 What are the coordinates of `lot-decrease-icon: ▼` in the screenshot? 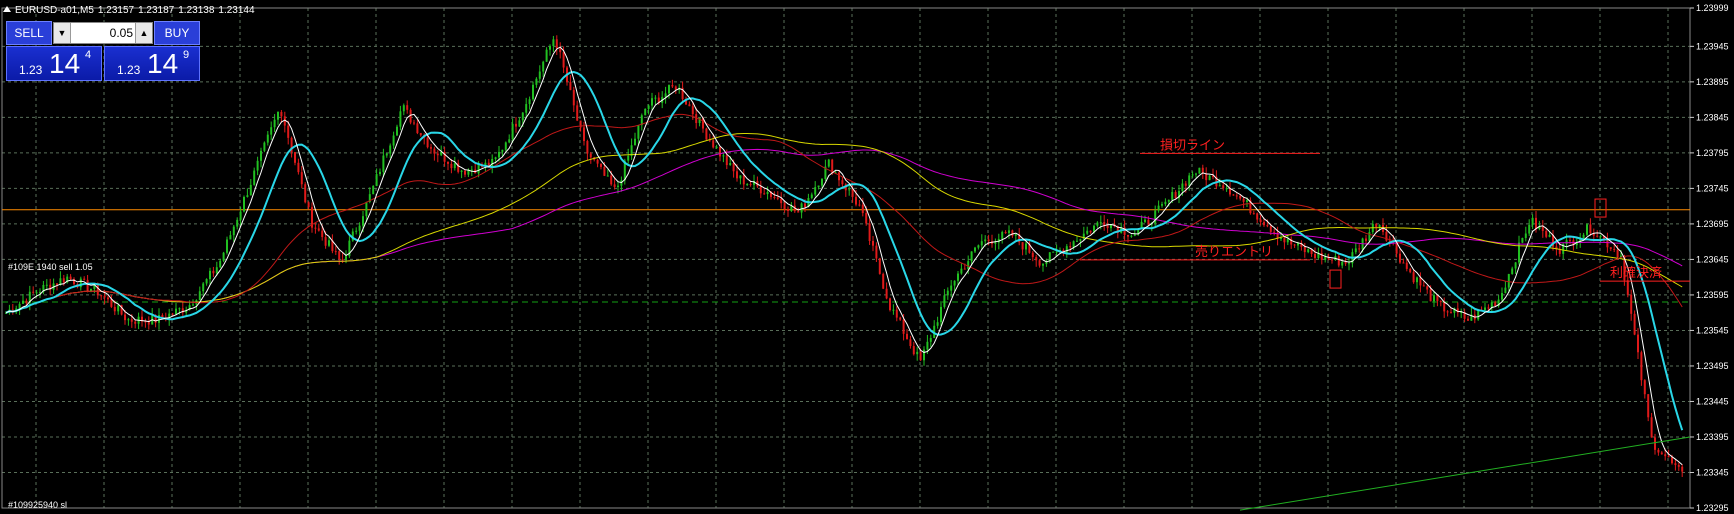 It's located at (62, 33).